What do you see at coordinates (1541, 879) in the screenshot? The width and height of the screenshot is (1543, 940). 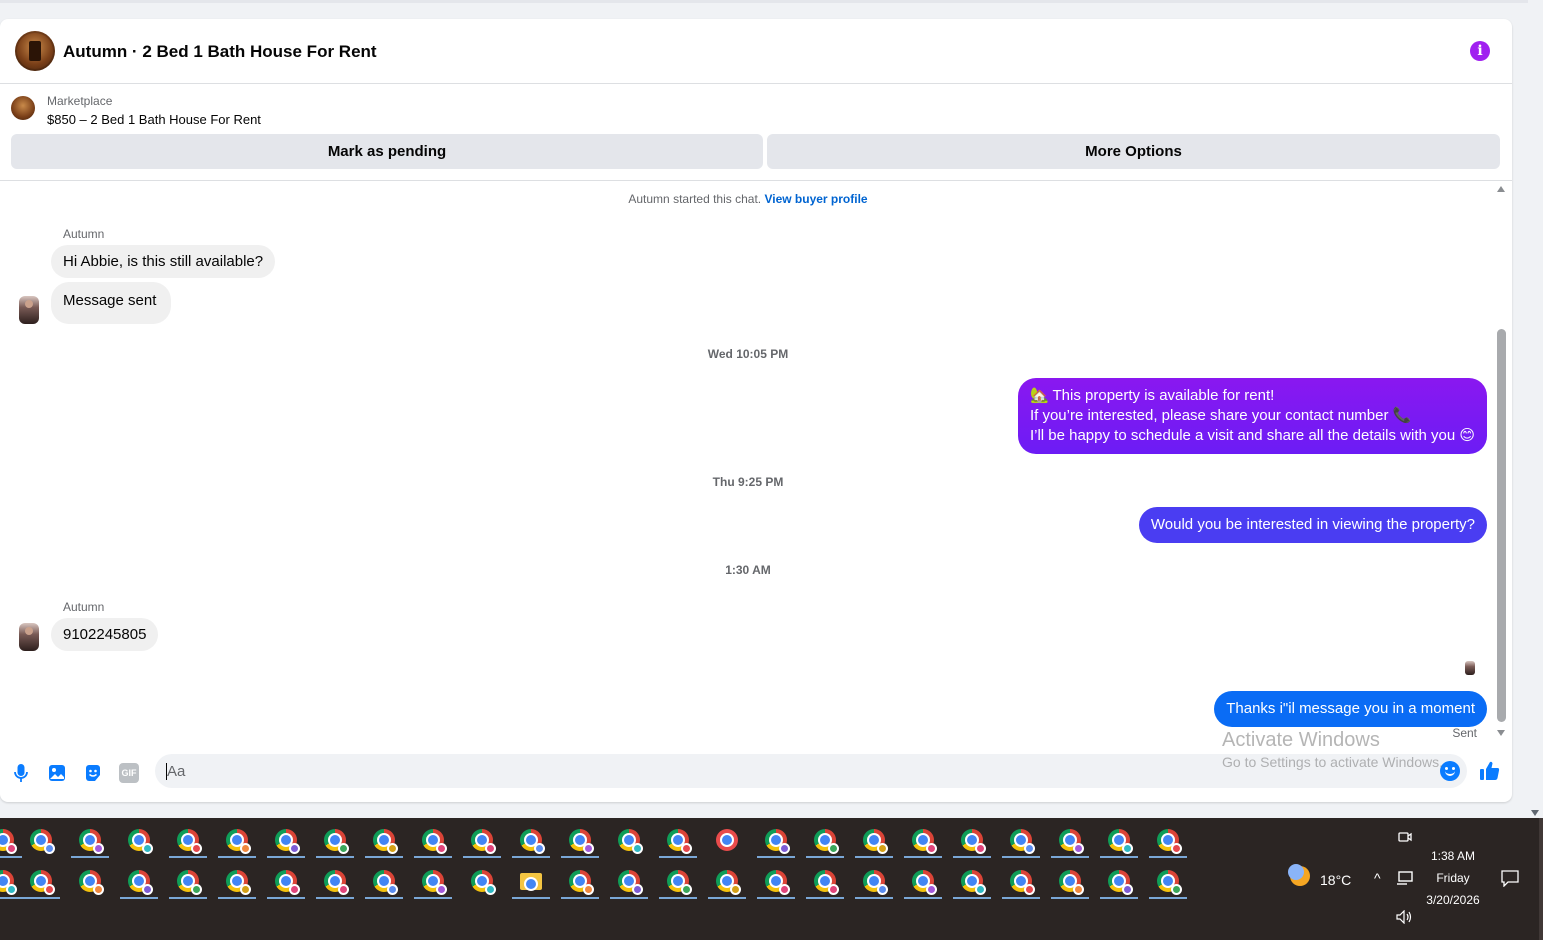 I see `show-desktop-button` at bounding box center [1541, 879].